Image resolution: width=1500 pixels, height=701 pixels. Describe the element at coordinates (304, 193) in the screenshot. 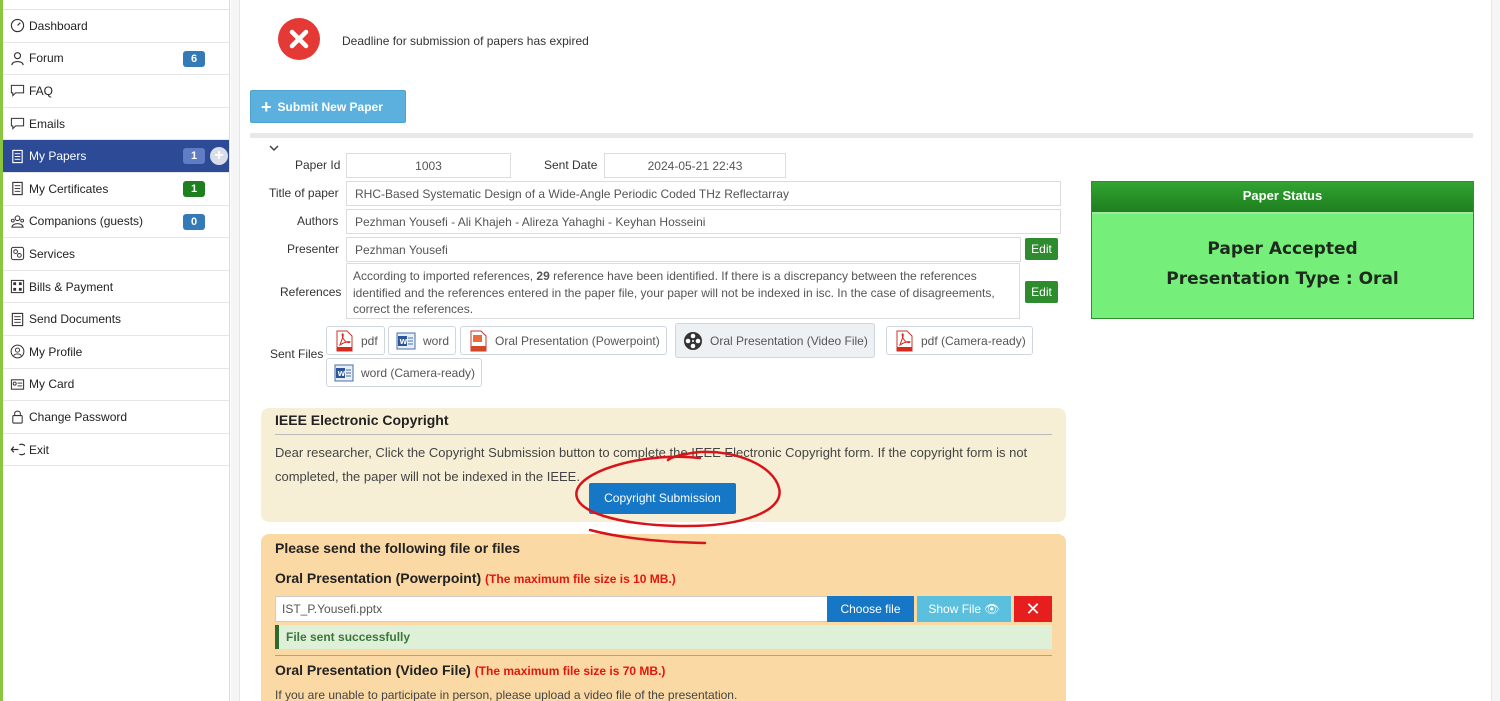

I see `title-label: Title of paper` at that location.